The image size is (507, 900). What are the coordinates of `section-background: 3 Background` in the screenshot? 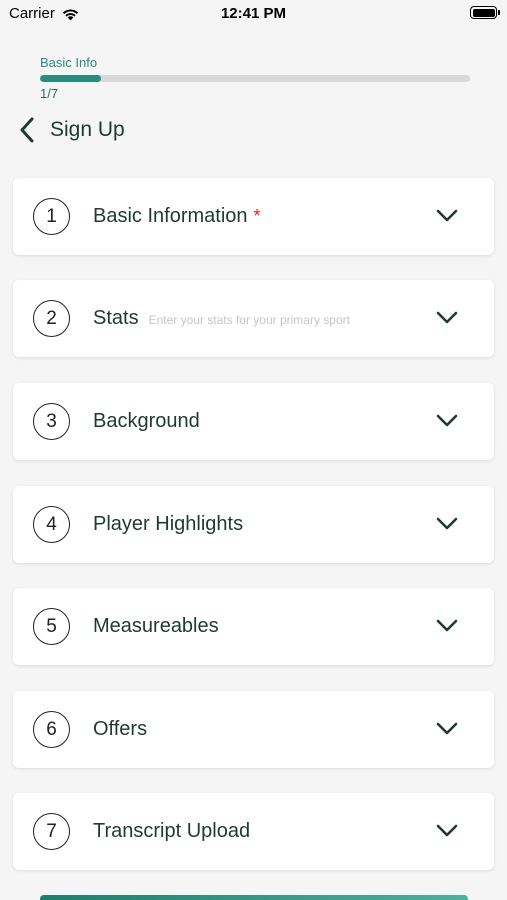 It's located at (253, 421).